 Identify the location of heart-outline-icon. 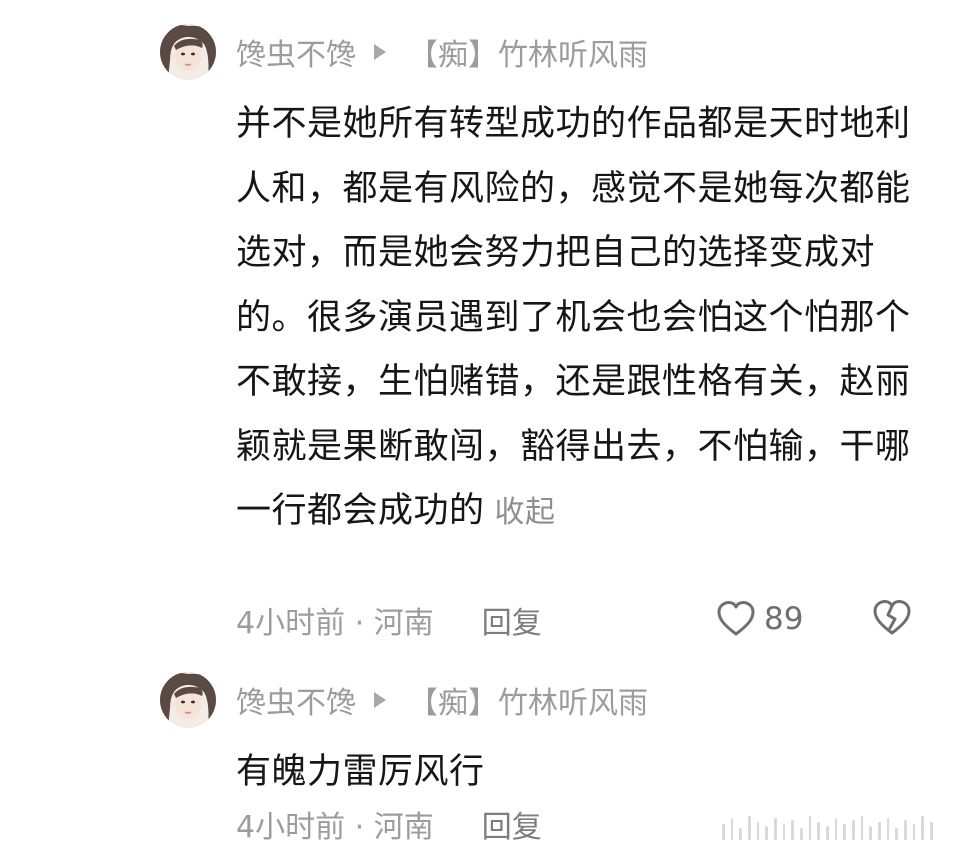
(736, 618).